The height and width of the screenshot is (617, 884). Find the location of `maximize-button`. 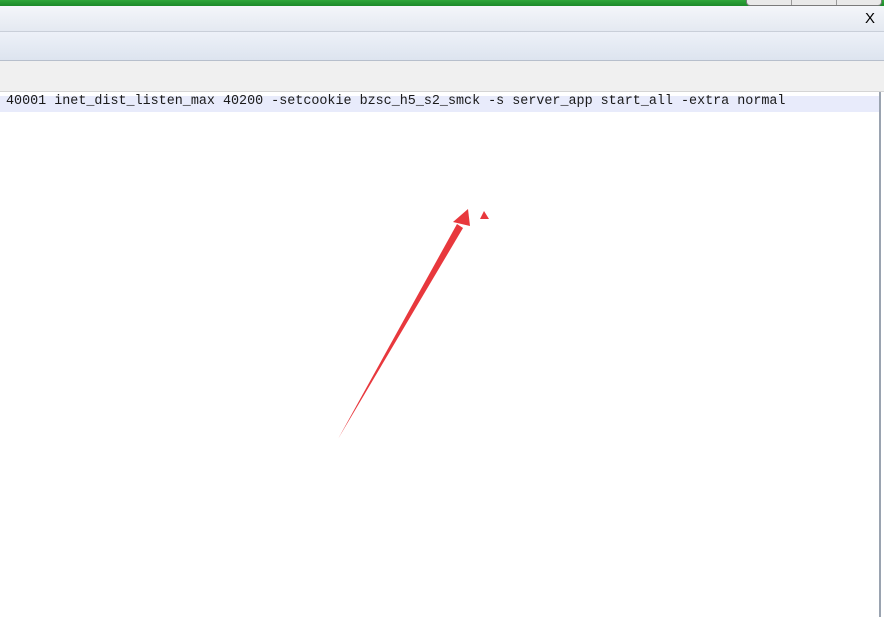

maximize-button is located at coordinates (813, 2).